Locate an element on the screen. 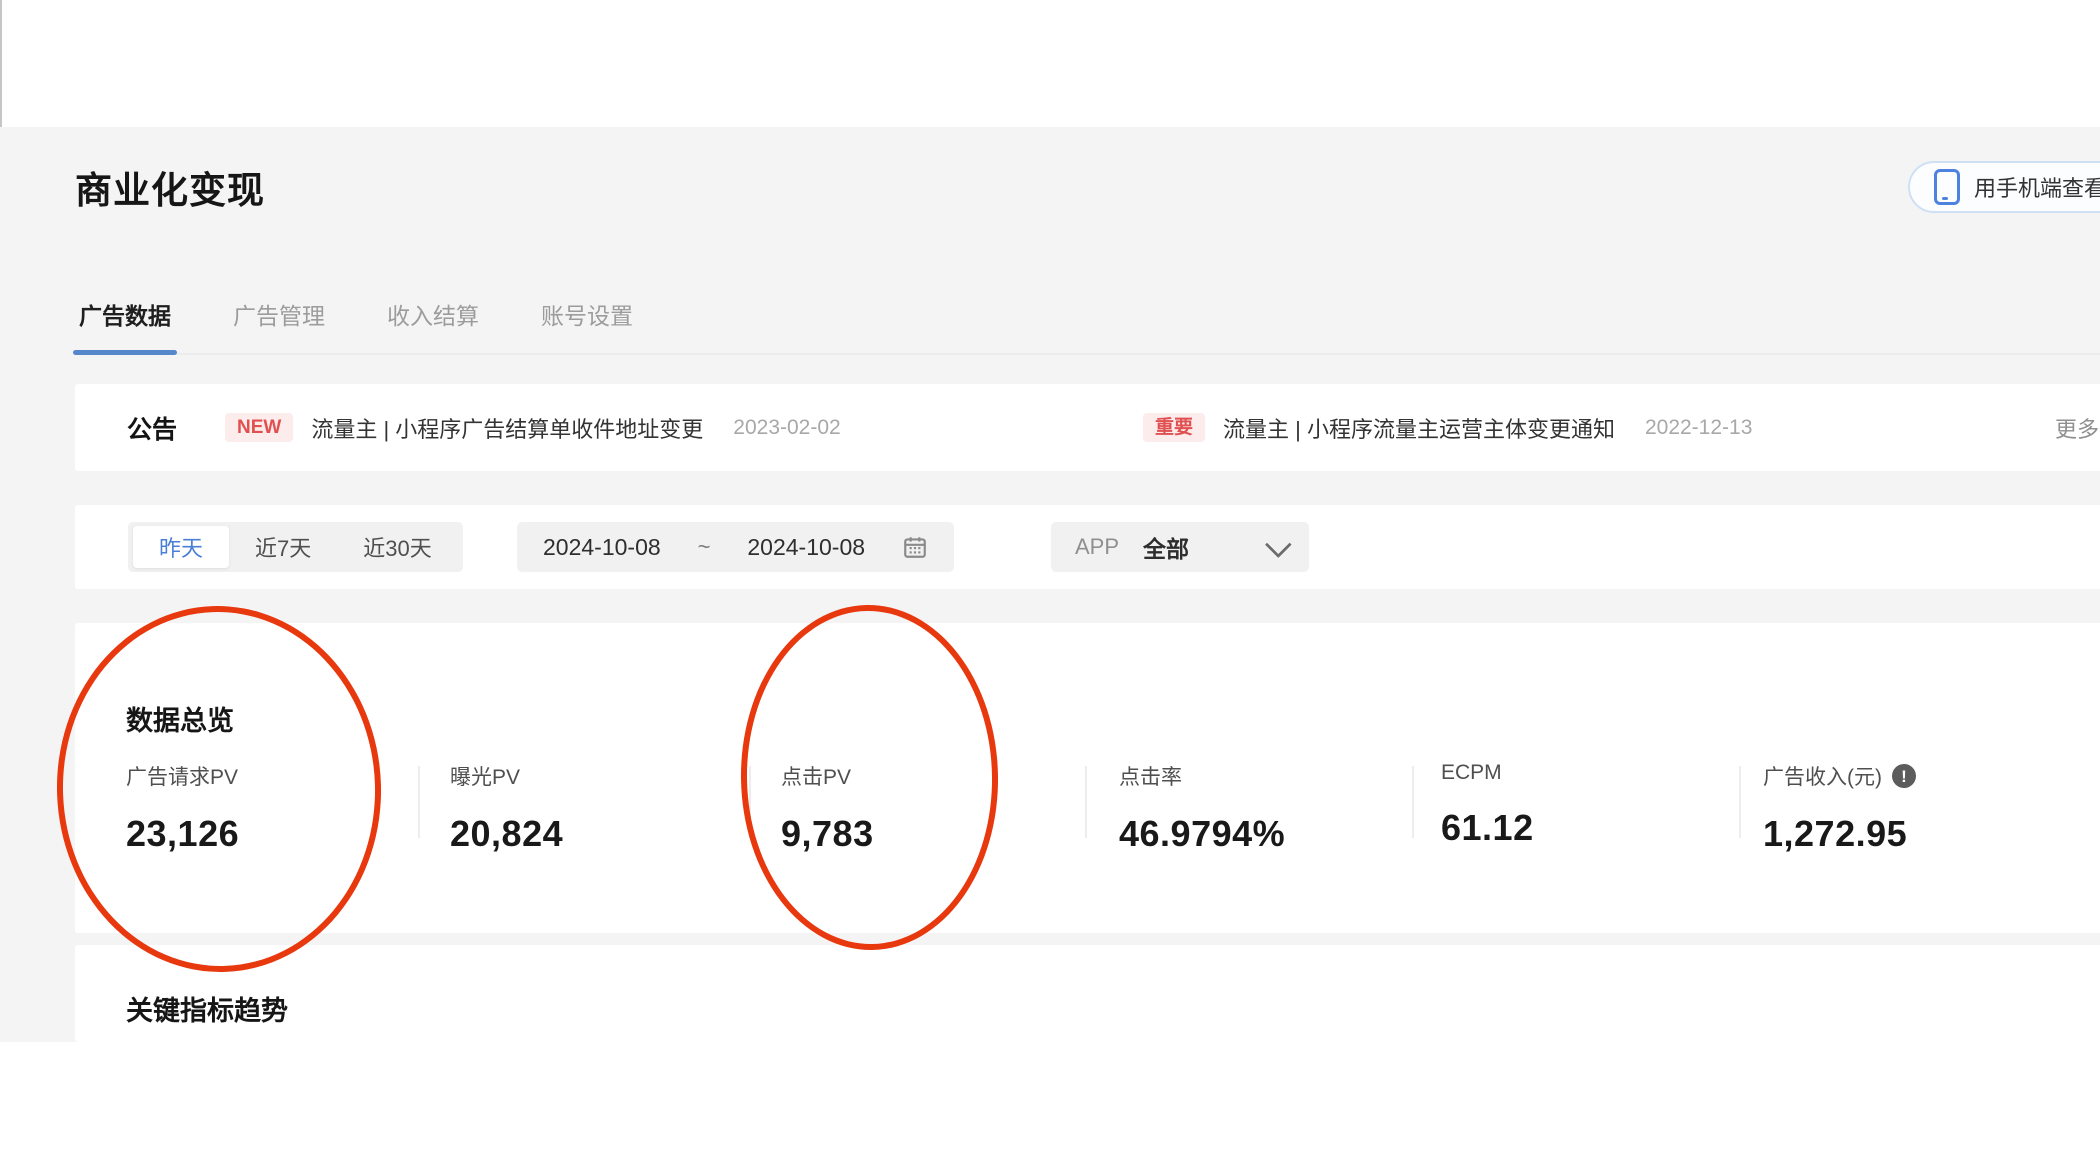 Image resolution: width=2100 pixels, height=1156 pixels. left-edge-divider is located at coordinates (1, 65).